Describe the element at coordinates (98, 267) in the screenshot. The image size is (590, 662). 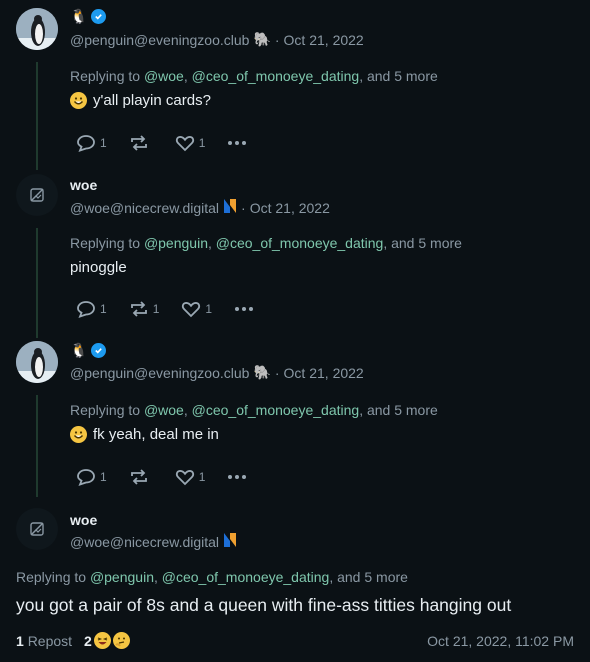
I see `status-content: pinoggle` at that location.